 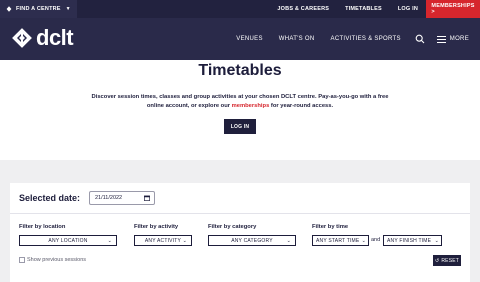 I want to click on hamburger-menu-icon, so click(x=441, y=39).